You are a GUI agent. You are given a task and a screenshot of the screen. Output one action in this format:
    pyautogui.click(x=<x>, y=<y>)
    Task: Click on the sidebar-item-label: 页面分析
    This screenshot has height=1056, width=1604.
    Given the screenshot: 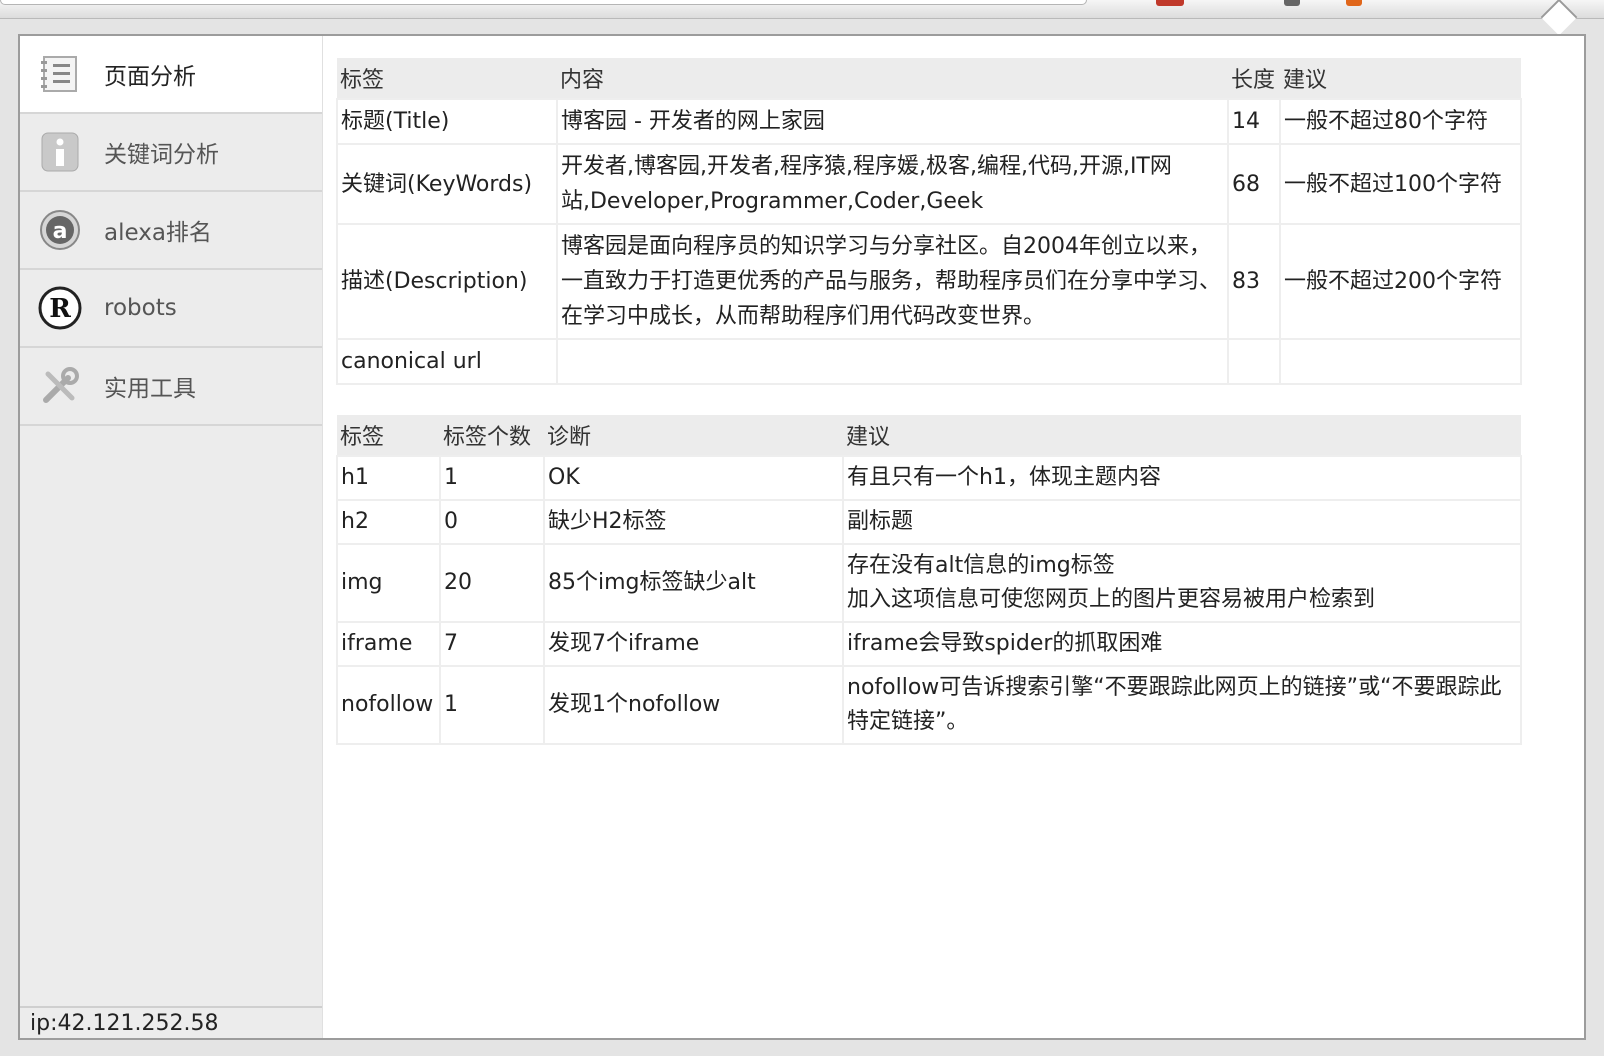 What is the action you would take?
    pyautogui.click(x=150, y=77)
    